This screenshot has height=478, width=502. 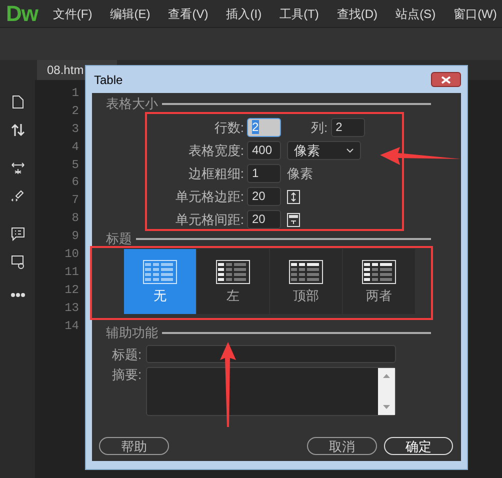 I want to click on menu-item: 工具(T), so click(x=299, y=13).